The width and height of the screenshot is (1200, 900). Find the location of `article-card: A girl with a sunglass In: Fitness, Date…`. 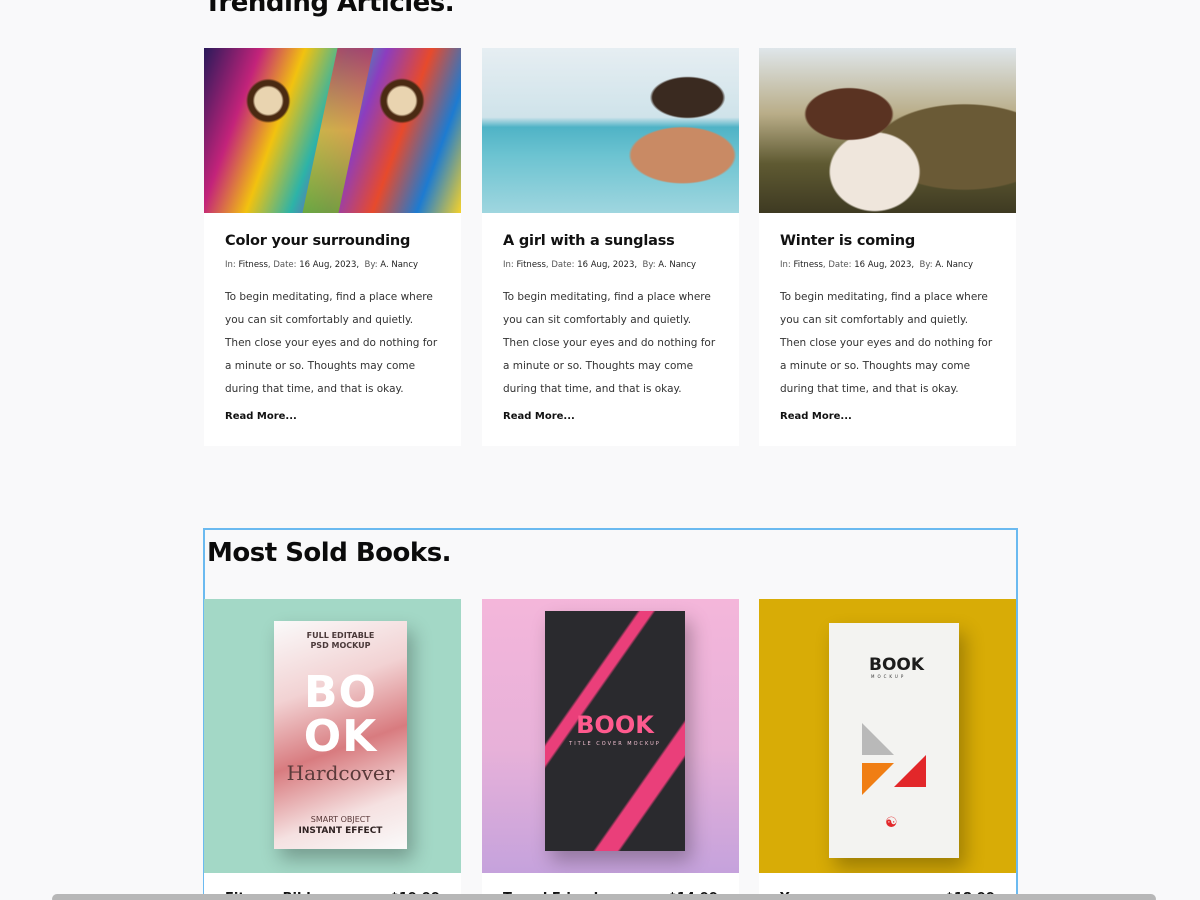

article-card: A girl with a sunglass In: Fitness, Date… is located at coordinates (610, 247).